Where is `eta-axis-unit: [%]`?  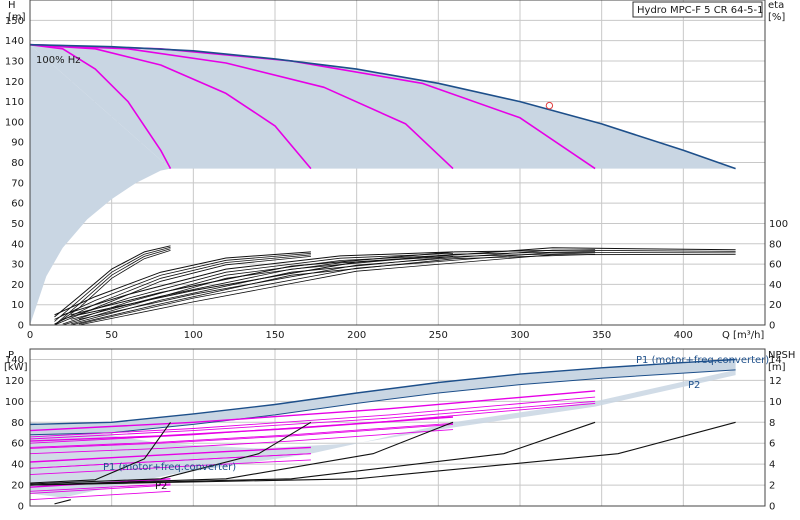 eta-axis-unit: [%] is located at coordinates (776, 17).